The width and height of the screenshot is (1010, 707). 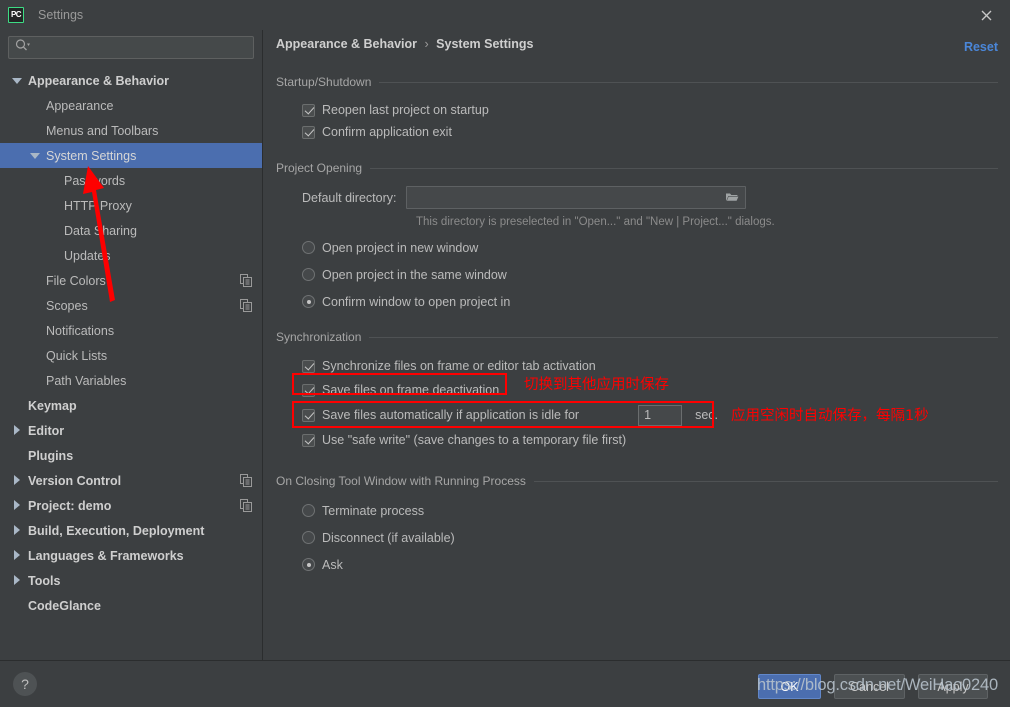 I want to click on radio-disconnect-if-available, so click(x=308, y=537).